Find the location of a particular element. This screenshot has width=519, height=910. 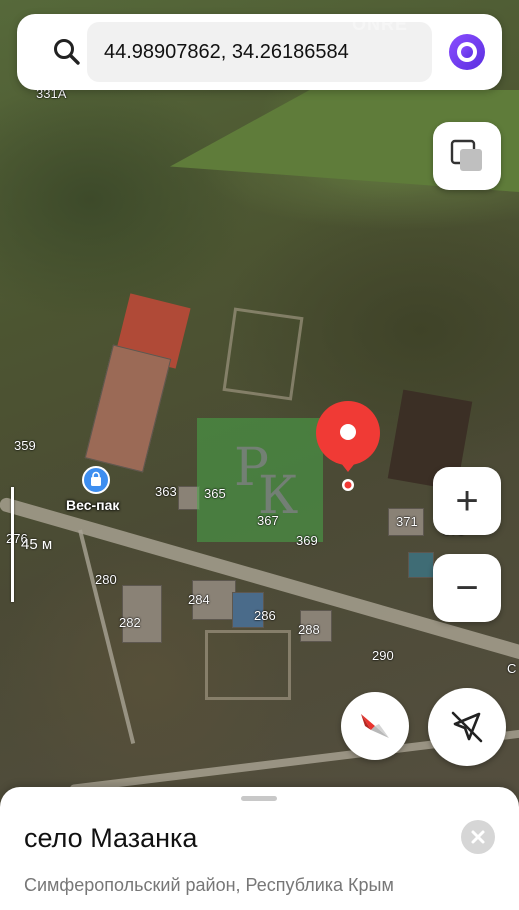

alice-voice-assistant-icon is located at coordinates (467, 52).